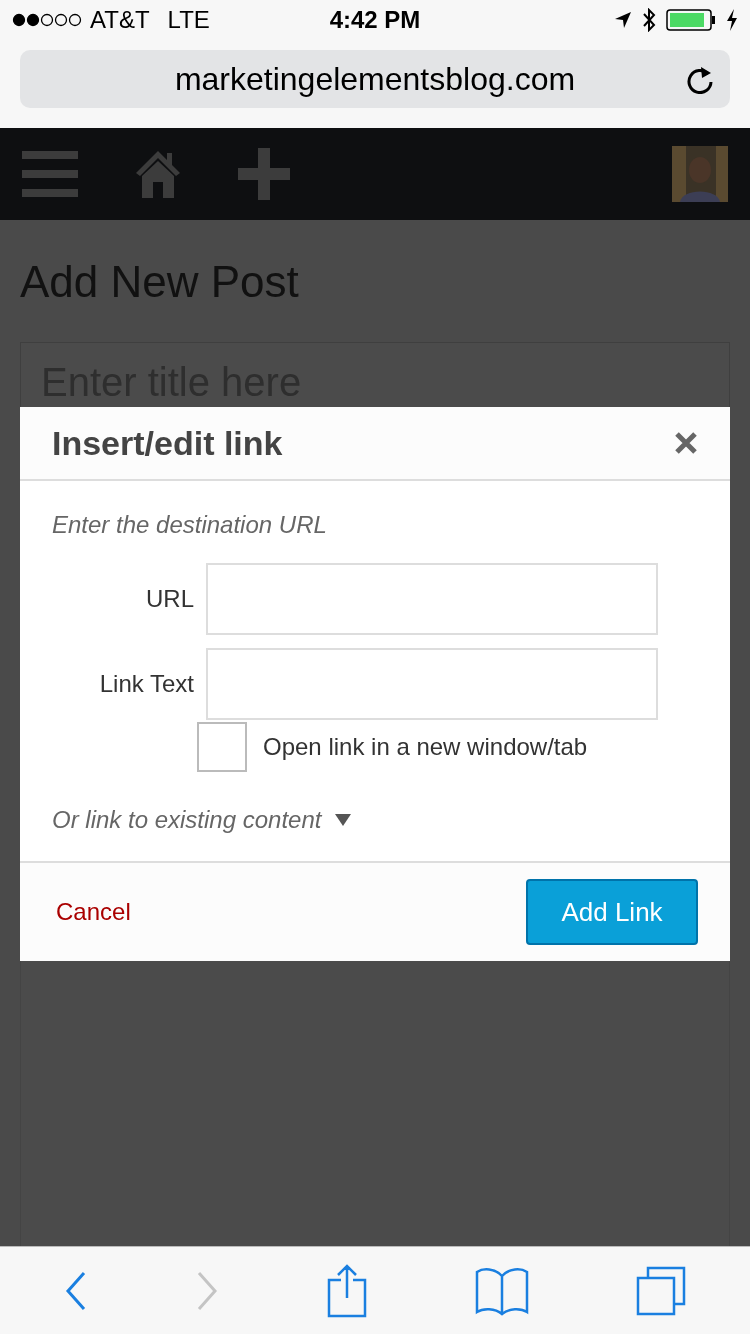  Describe the element at coordinates (146, 684) in the screenshot. I see `field-label: Link Text` at that location.